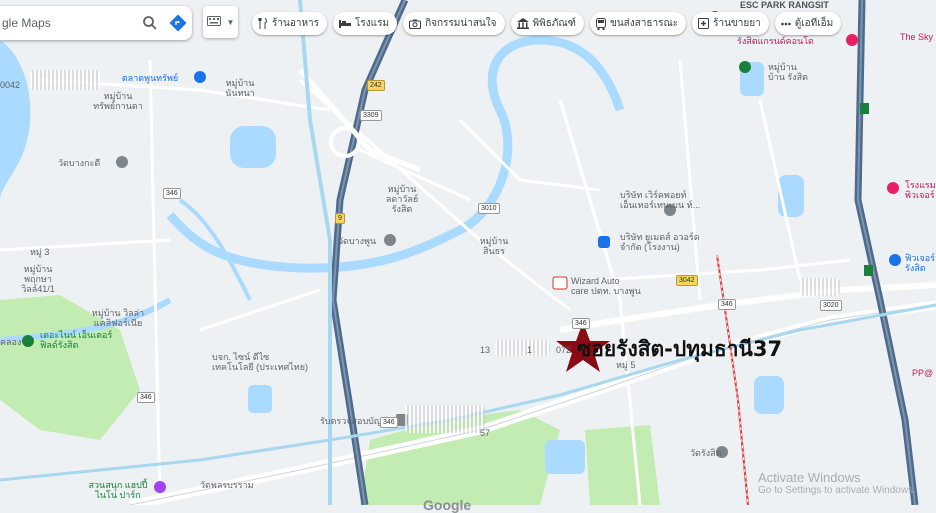  What do you see at coordinates (340, 218) in the screenshot?
I see `road-shield-9: 9` at bounding box center [340, 218].